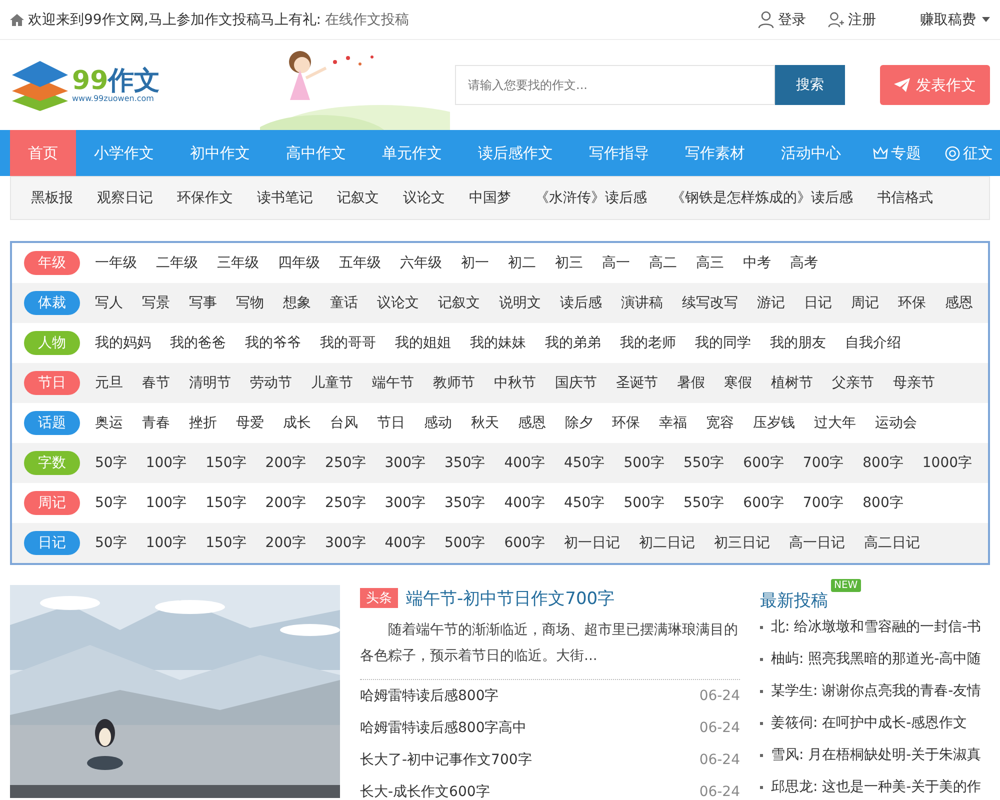  Describe the element at coordinates (642, 303) in the screenshot. I see `category-link: 演讲稿` at that location.